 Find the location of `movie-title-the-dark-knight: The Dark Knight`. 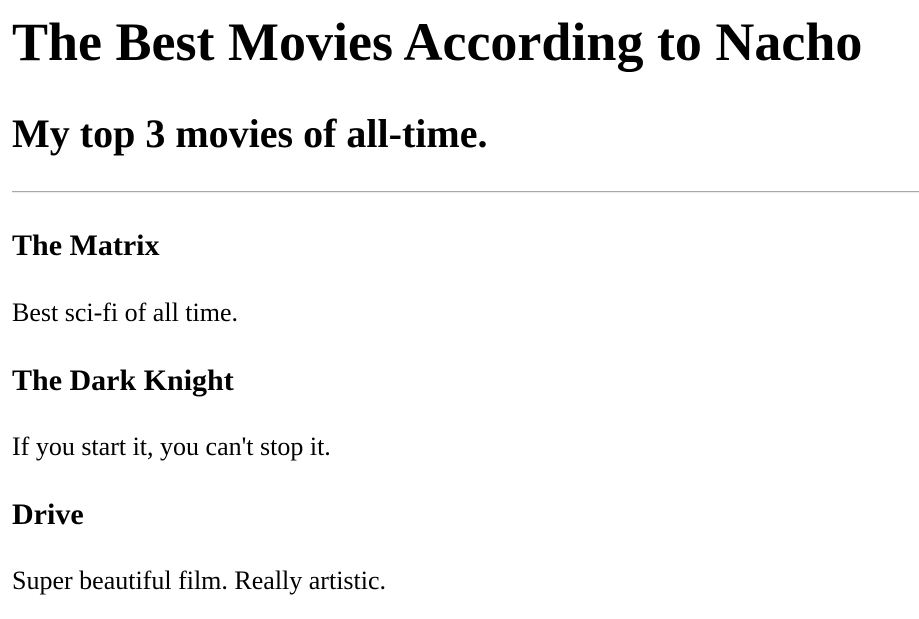

movie-title-the-dark-knight: The Dark Knight is located at coordinates (123, 380).